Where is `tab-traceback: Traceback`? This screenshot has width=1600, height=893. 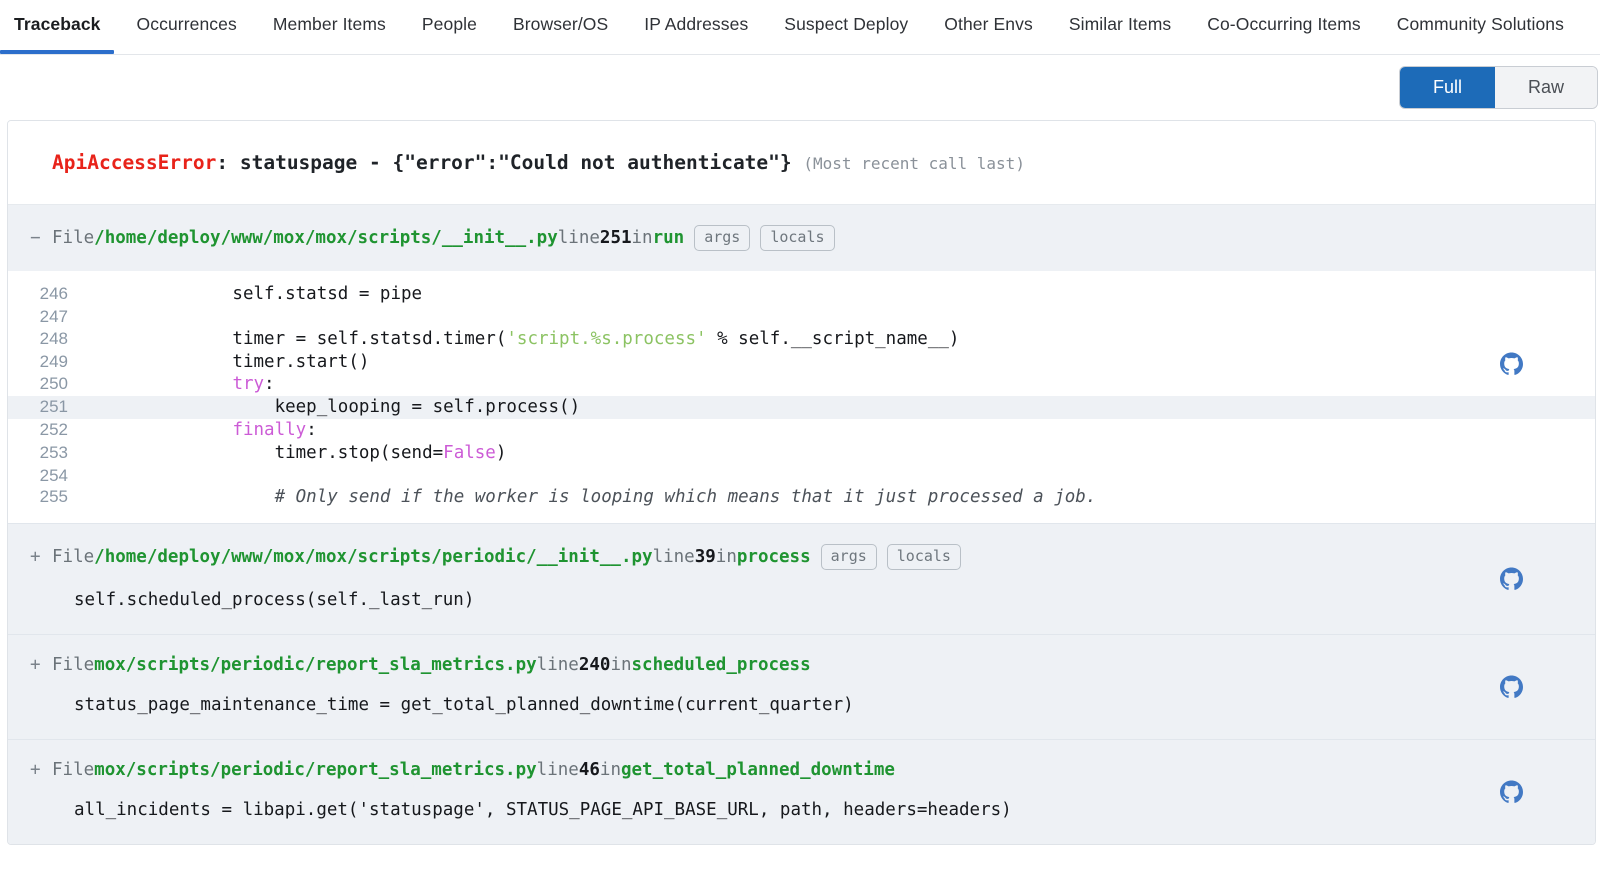
tab-traceback: Traceback is located at coordinates (56, 27).